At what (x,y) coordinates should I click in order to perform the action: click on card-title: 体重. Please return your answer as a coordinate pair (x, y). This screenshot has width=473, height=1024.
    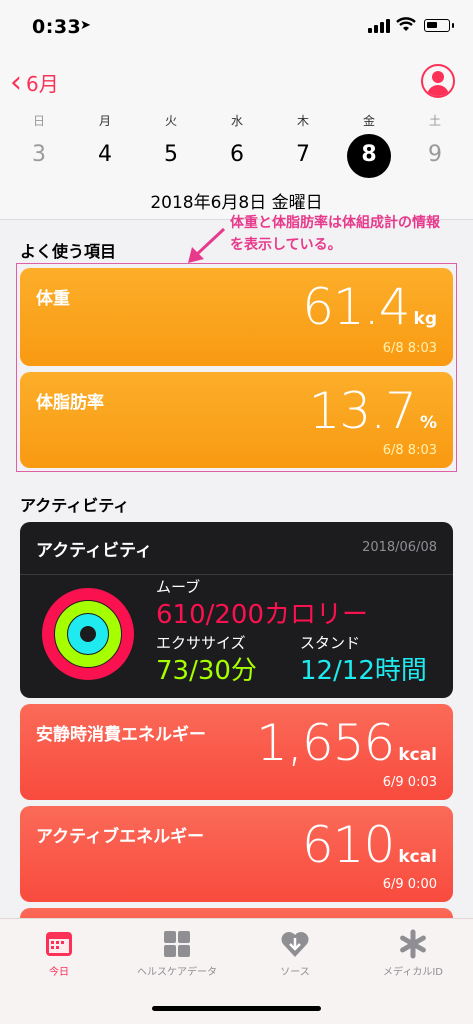
    Looking at the image, I should click on (53, 299).